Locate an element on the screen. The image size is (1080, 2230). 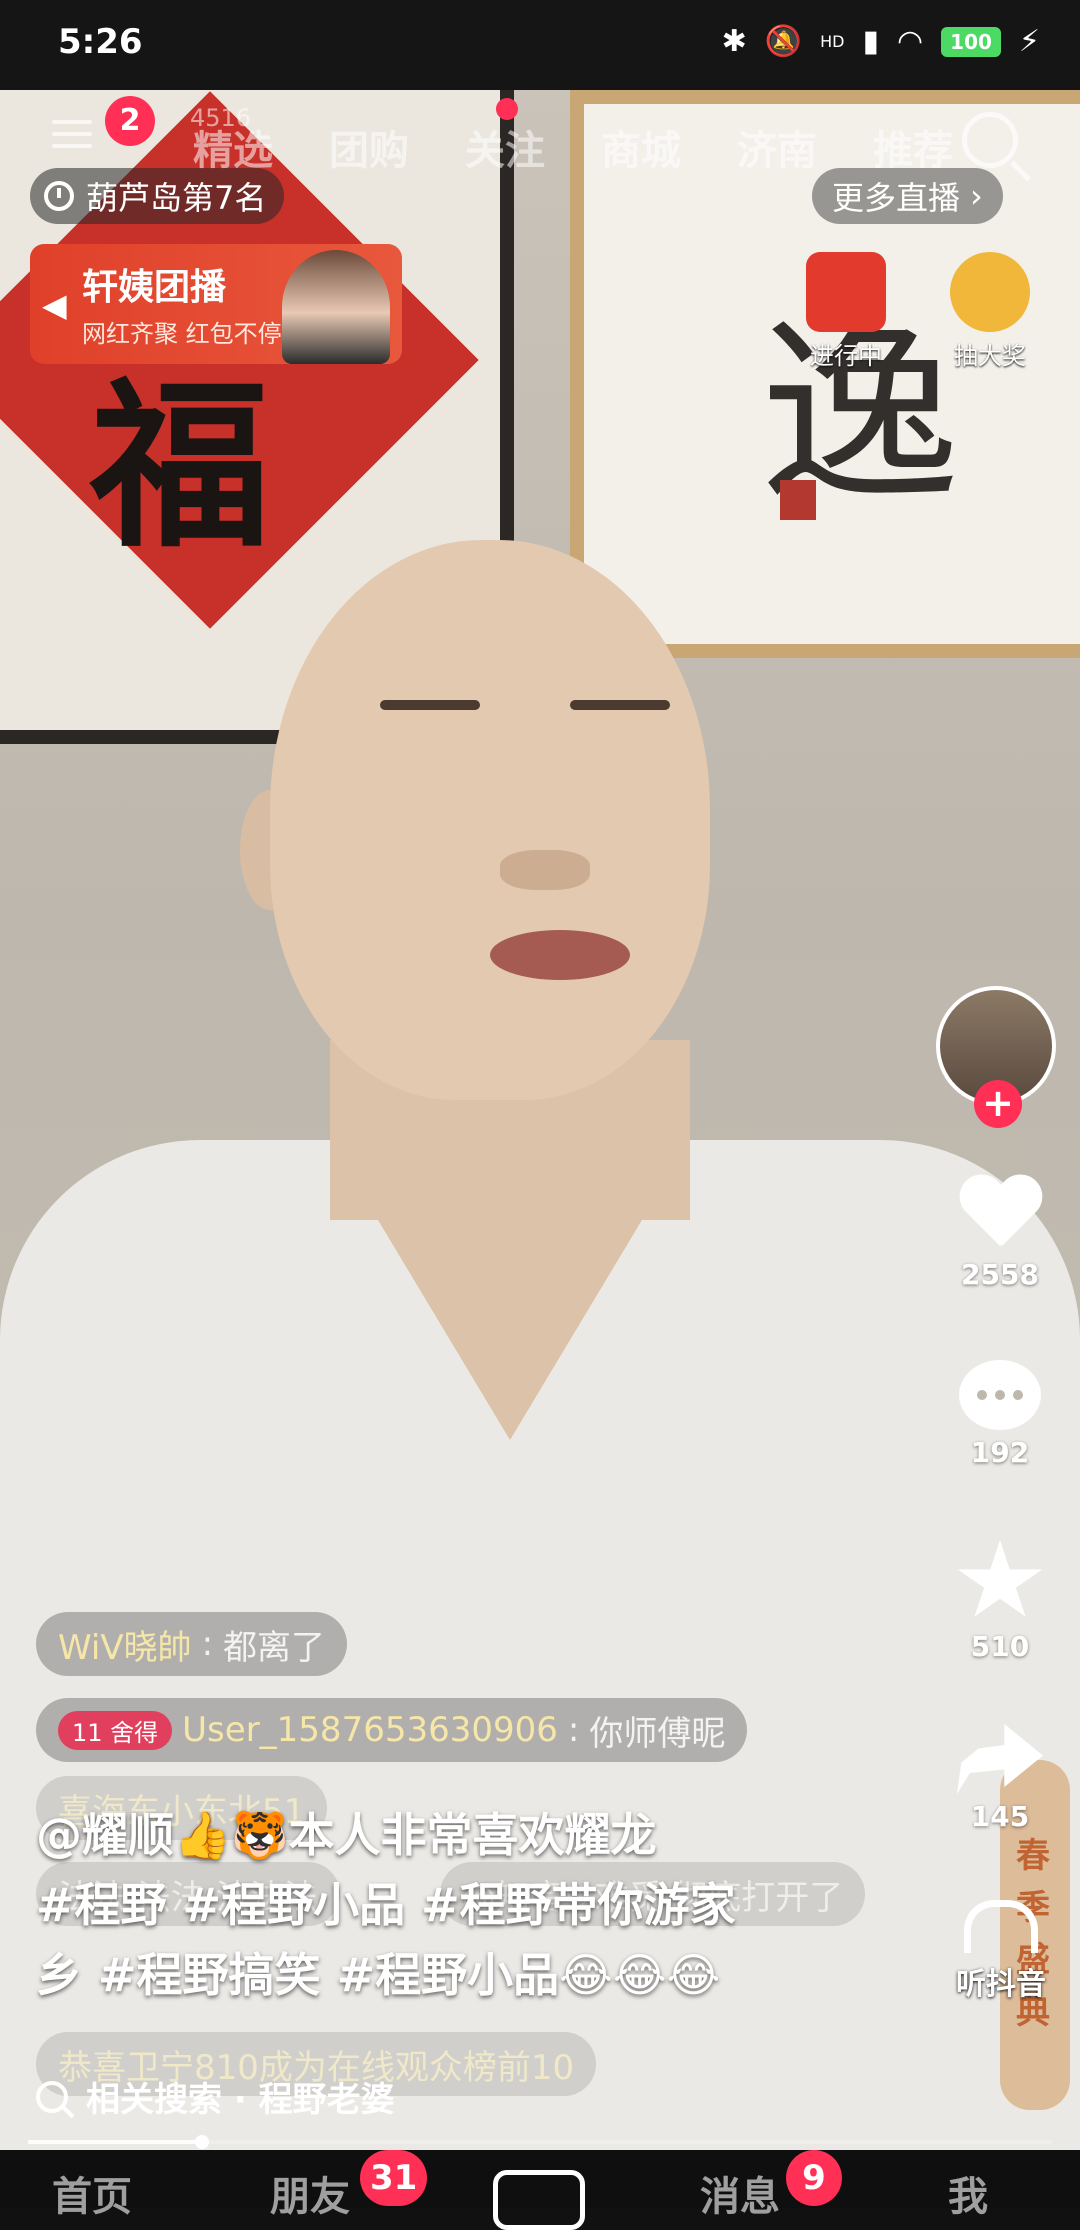
friends-badge: 31 is located at coordinates (394, 2178).